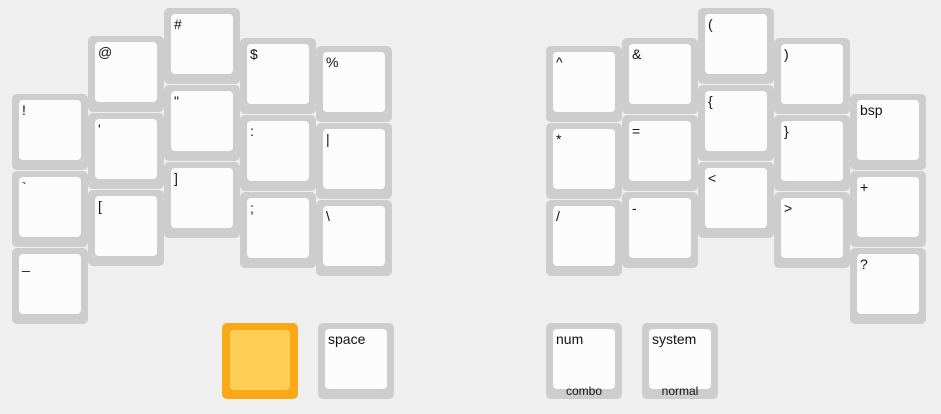 This screenshot has width=941, height=414. What do you see at coordinates (24, 187) in the screenshot?
I see `key-tap-label: `` at bounding box center [24, 187].